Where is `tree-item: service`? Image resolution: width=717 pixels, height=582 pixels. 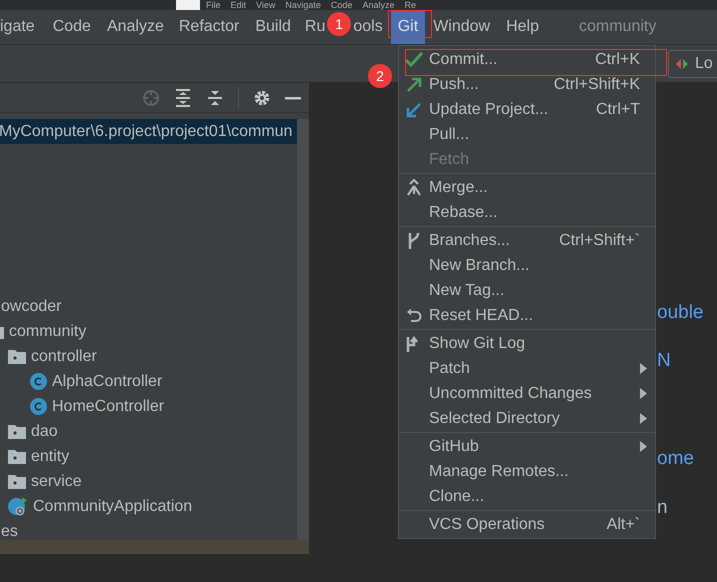 tree-item: service is located at coordinates (56, 482).